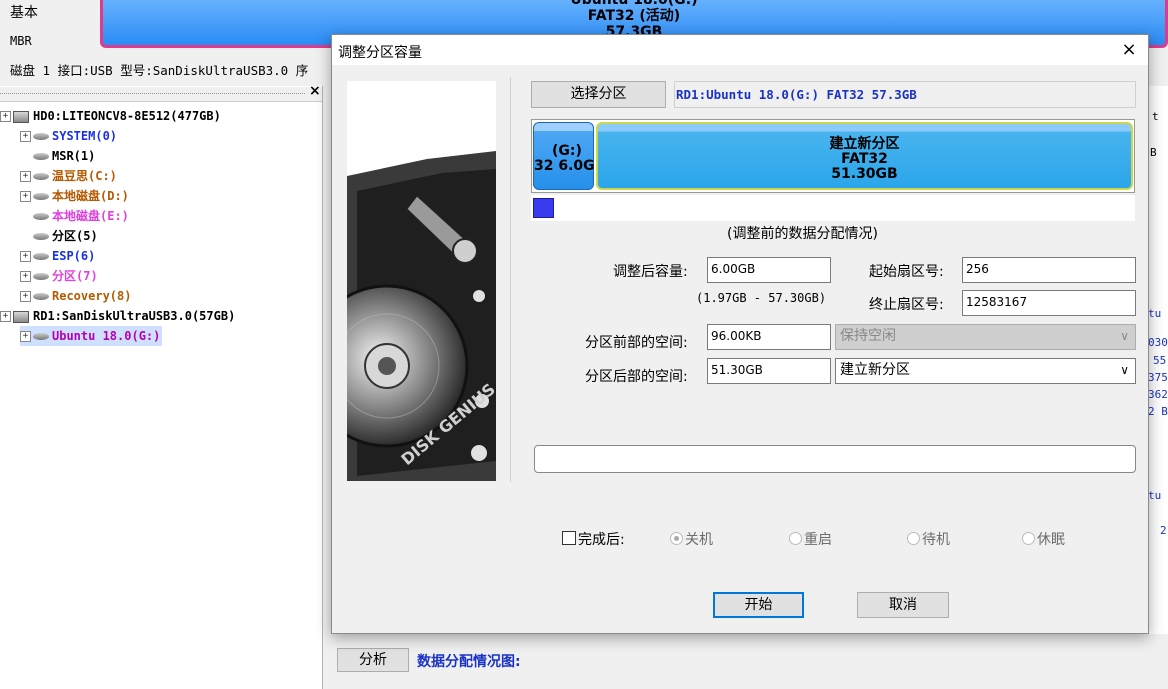 The width and height of the screenshot is (1168, 689). I want to click on right-panel-fragment-text: B, so click(1153, 152).